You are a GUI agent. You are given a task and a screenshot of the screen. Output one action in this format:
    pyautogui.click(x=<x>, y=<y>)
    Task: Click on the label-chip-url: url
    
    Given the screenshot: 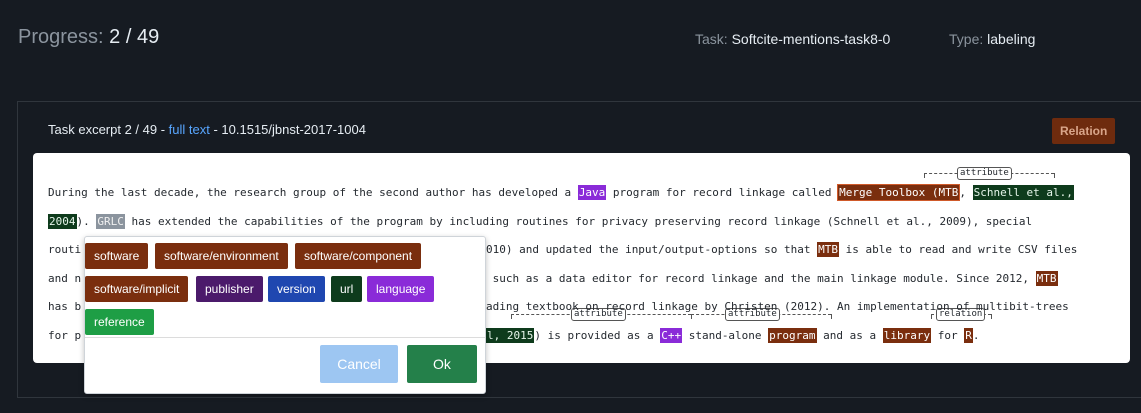 What is the action you would take?
    pyautogui.click(x=347, y=289)
    